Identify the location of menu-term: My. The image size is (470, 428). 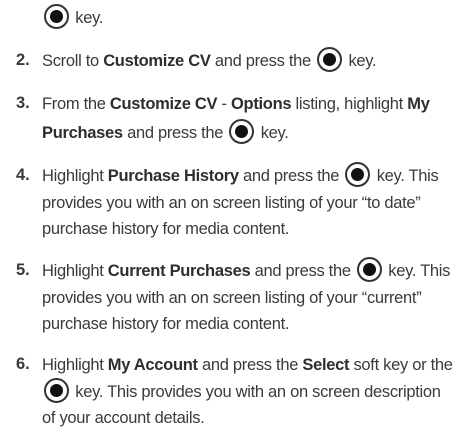
(418, 104).